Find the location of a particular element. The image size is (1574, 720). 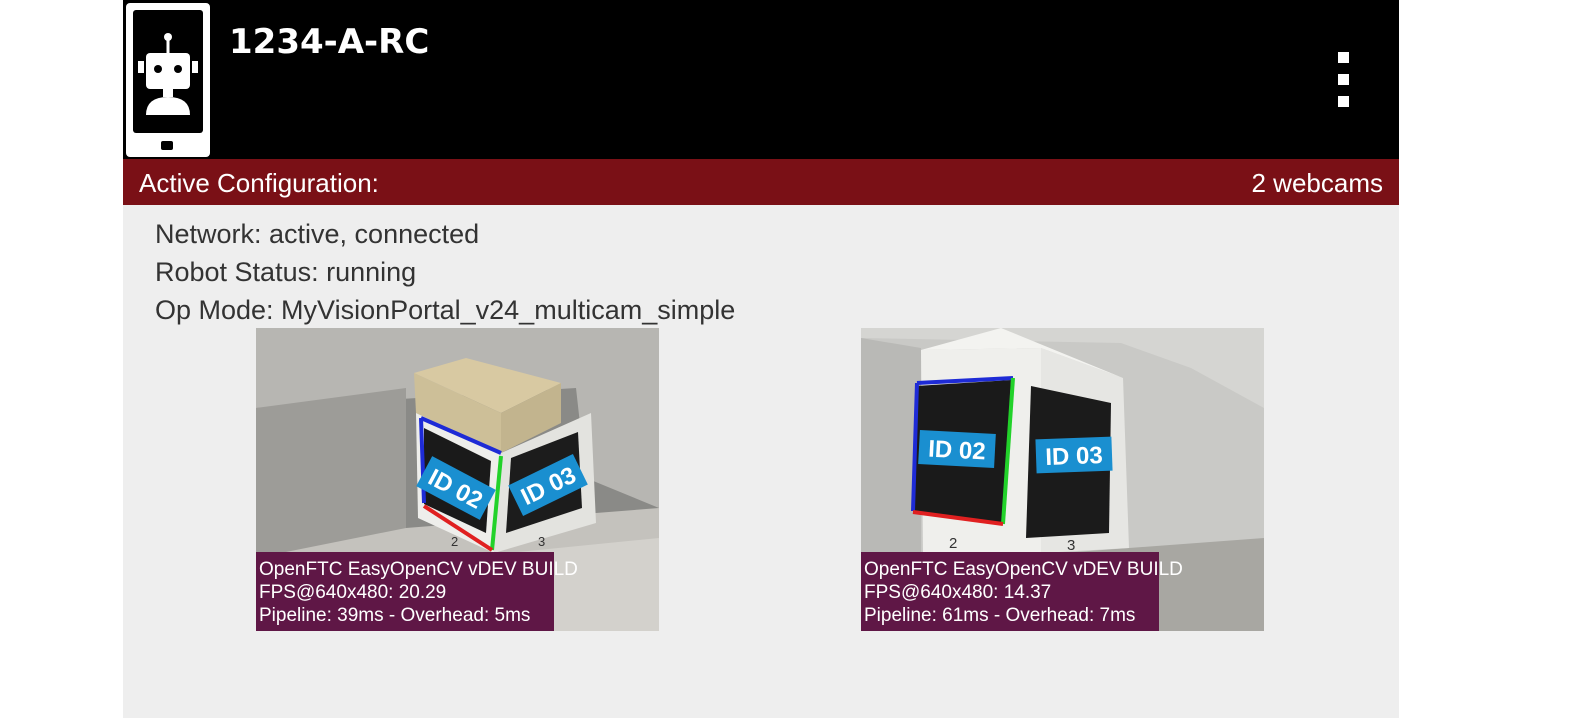

app-title: 1234-A-RC is located at coordinates (329, 42).